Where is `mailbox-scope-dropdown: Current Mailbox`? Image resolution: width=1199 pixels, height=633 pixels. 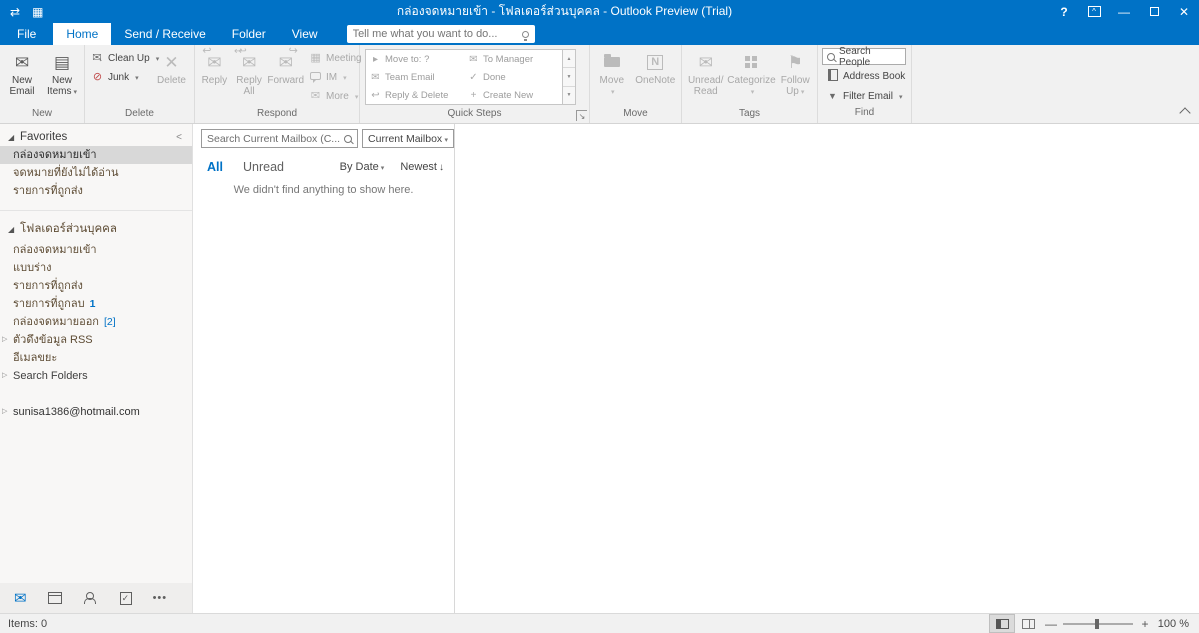 mailbox-scope-dropdown: Current Mailbox is located at coordinates (408, 138).